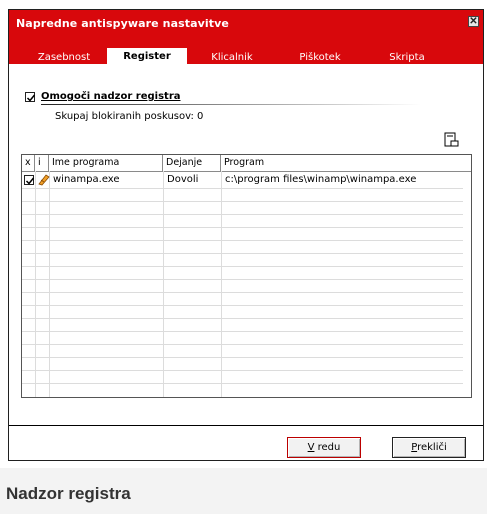  What do you see at coordinates (64, 57) in the screenshot?
I see `tab-zasebnost: Zasebnost` at bounding box center [64, 57].